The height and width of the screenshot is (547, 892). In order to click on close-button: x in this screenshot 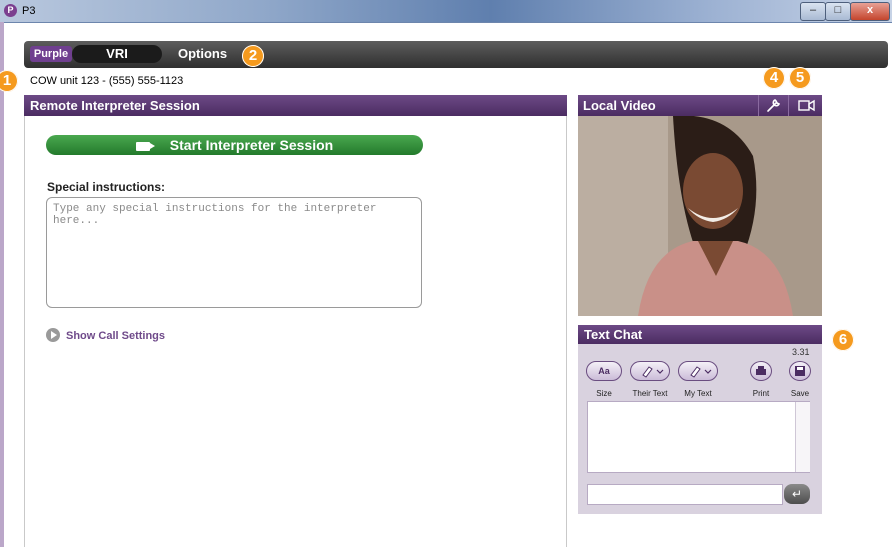, I will do `click(870, 11)`.